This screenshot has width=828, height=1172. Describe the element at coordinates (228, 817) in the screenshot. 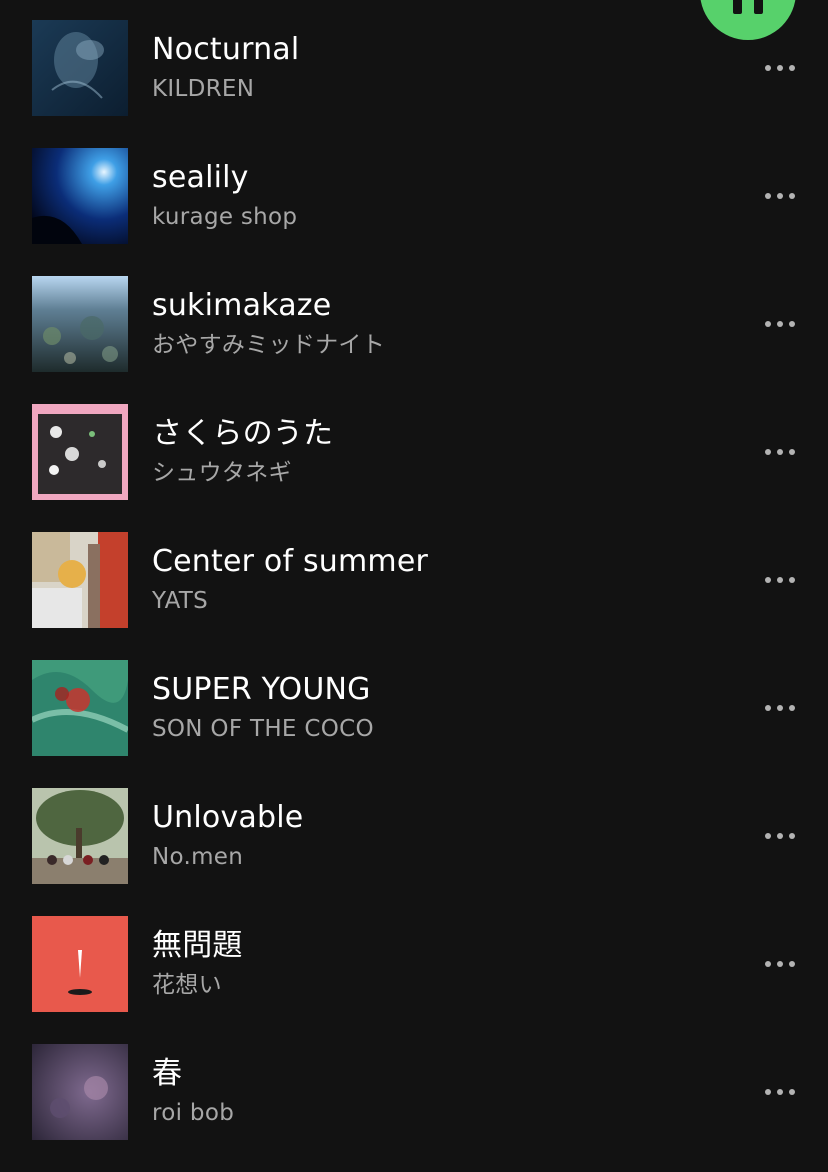

I see `track-title: Unlovable` at that location.